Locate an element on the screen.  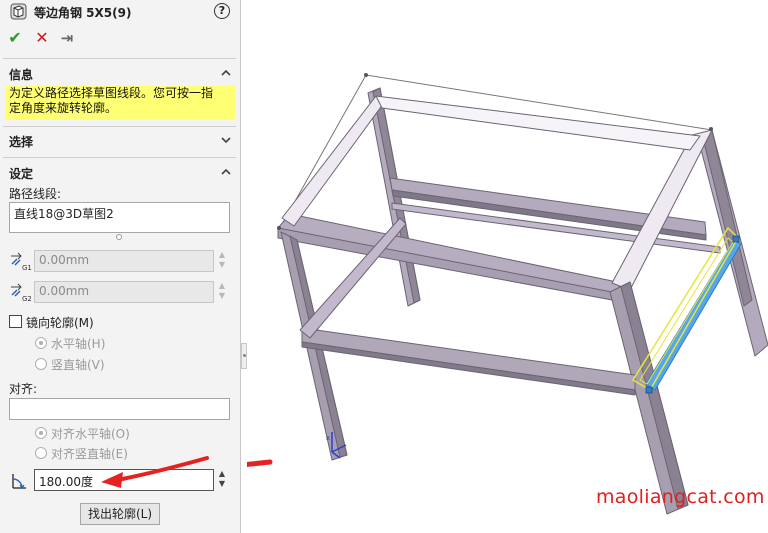
top-frame-right is located at coordinates (662, 210).